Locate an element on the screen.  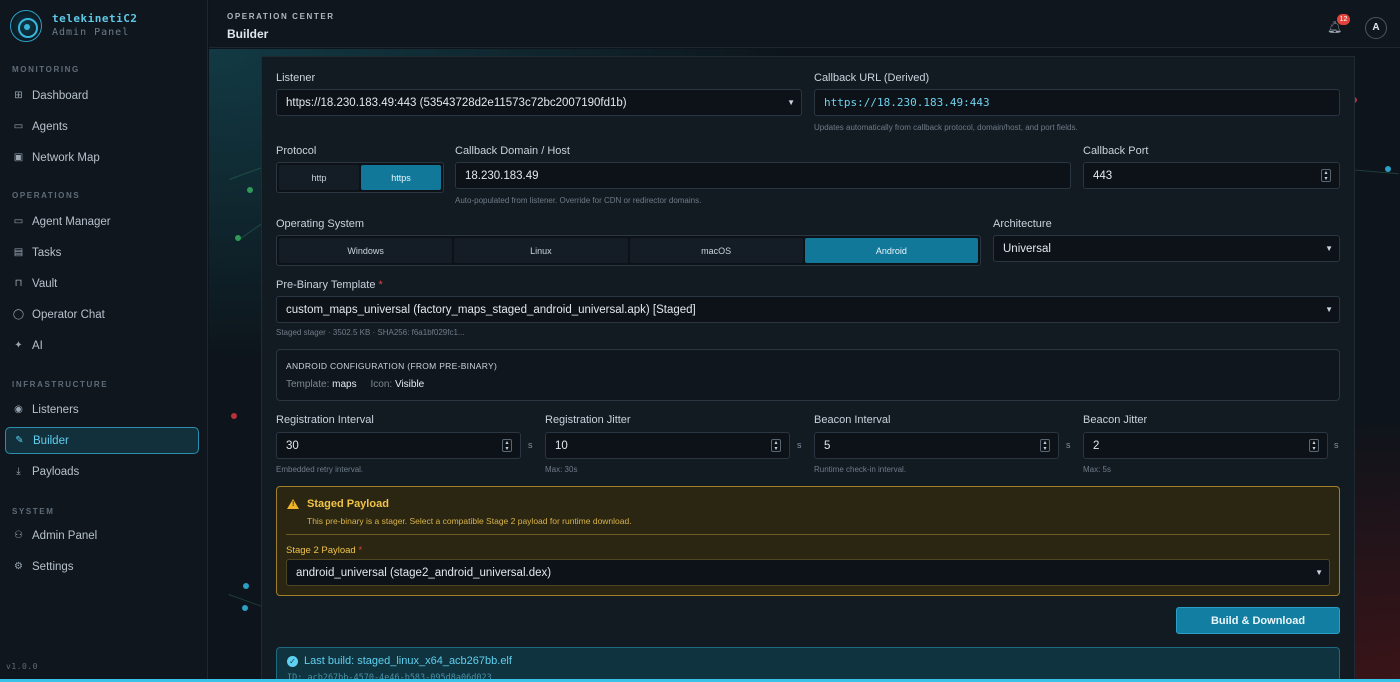
architecture-value: Universal is located at coordinates (1027, 248).